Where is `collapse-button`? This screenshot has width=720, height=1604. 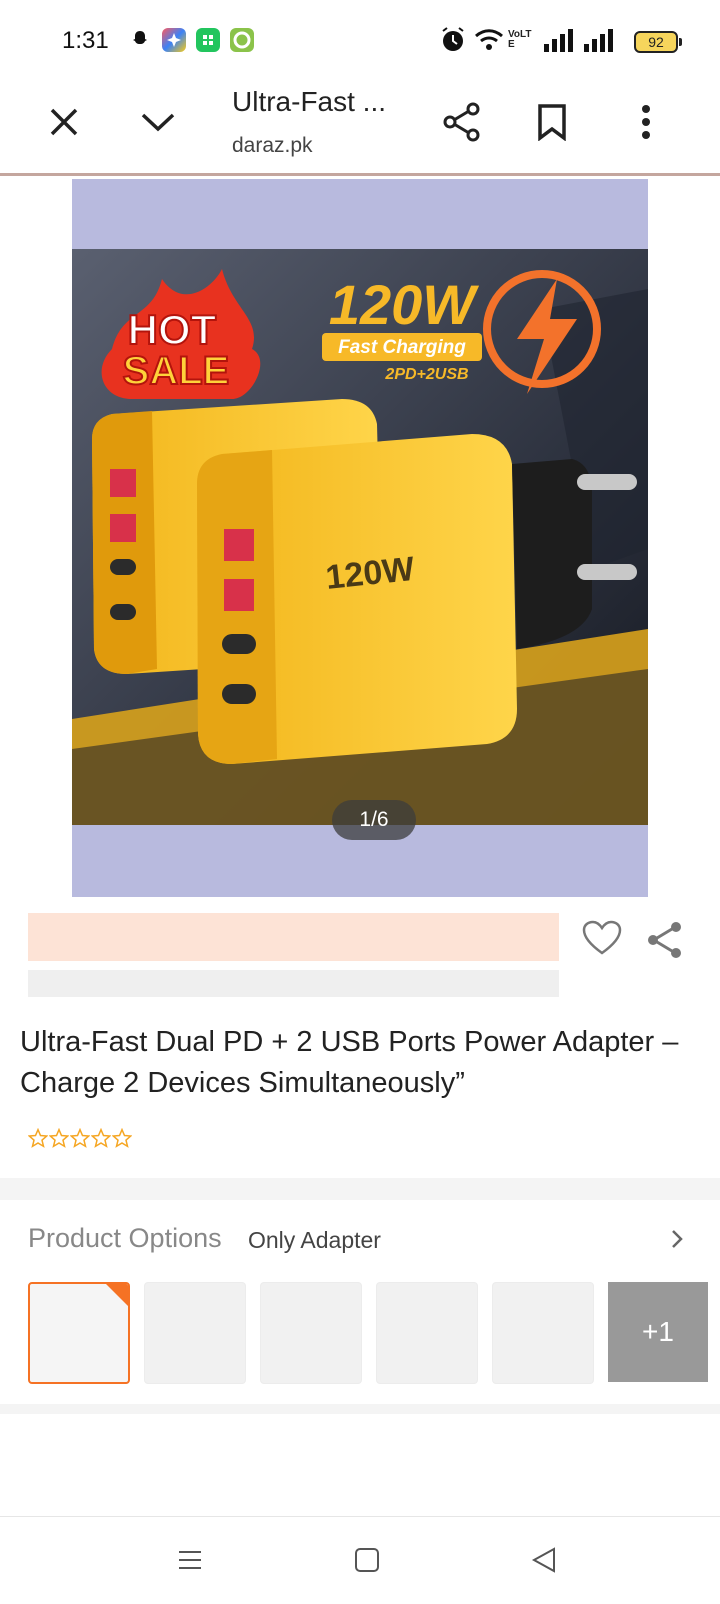
collapse-button is located at coordinates (158, 122).